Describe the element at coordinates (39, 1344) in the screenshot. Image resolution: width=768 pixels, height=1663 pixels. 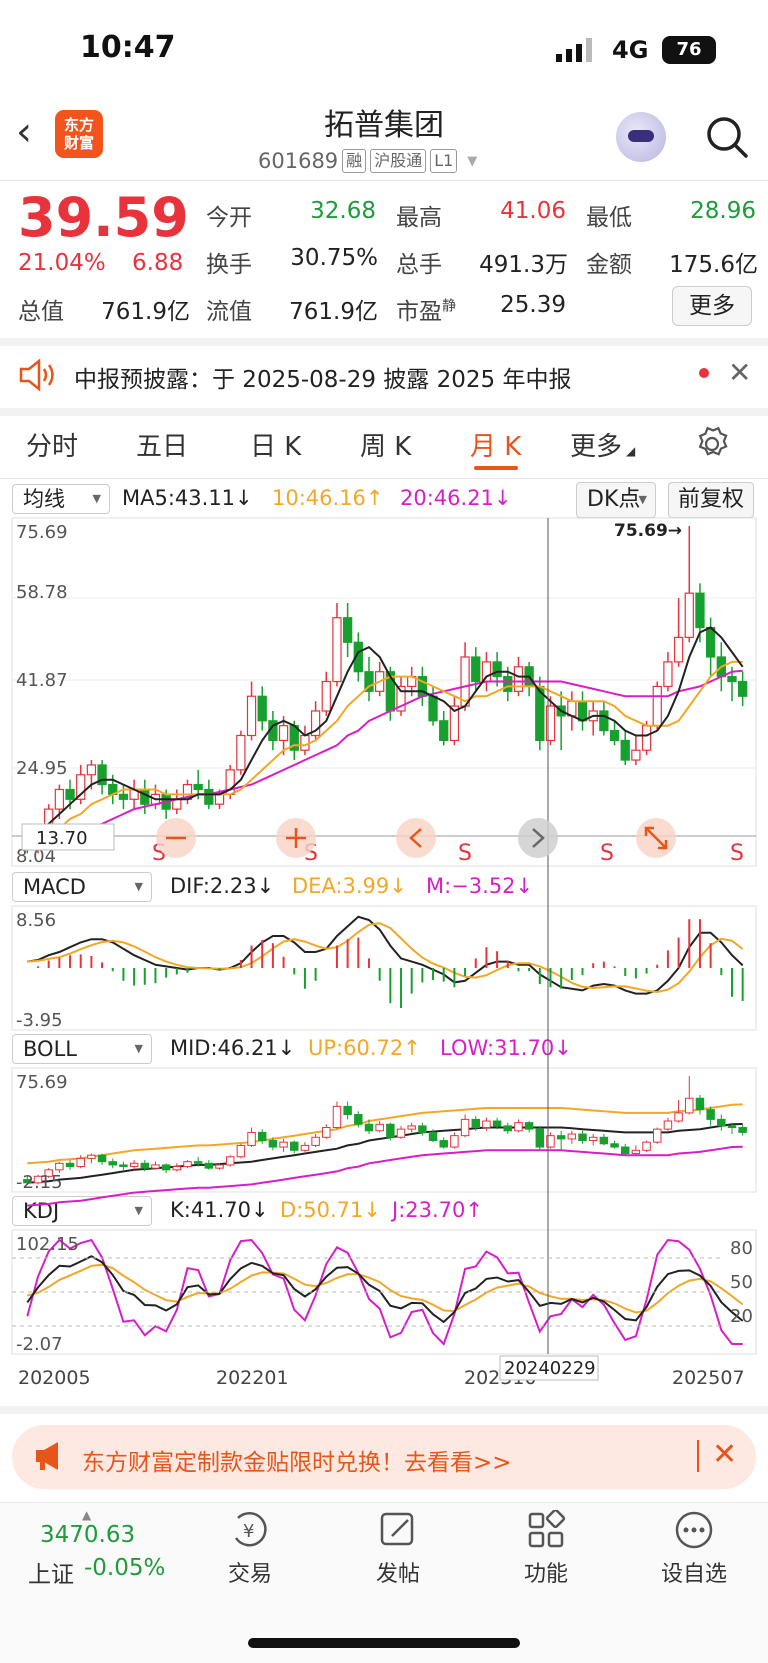
I see `kdj-y-label: -2.07` at that location.